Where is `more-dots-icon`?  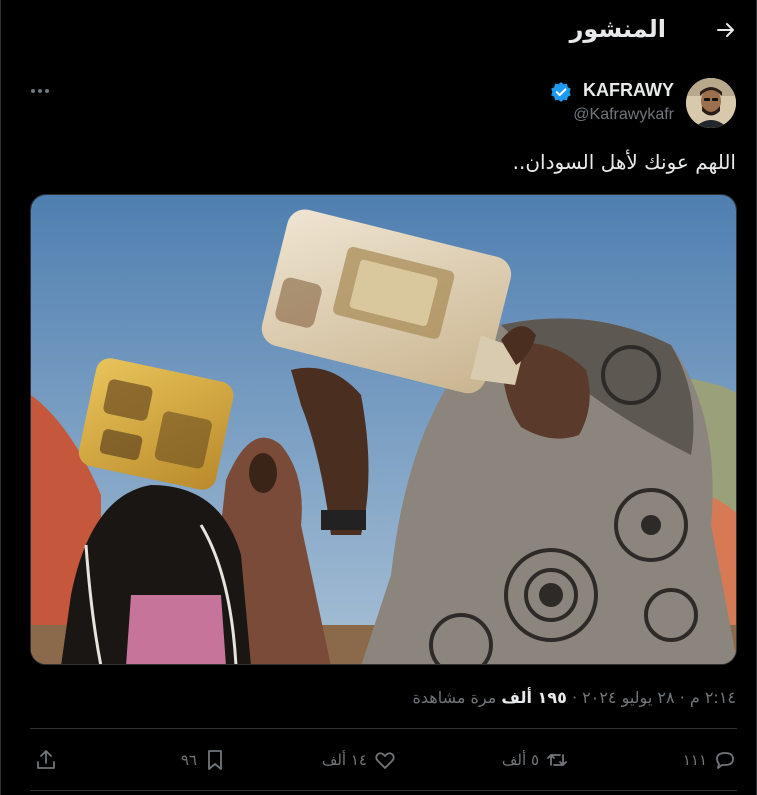
more-dots-icon is located at coordinates (40, 91).